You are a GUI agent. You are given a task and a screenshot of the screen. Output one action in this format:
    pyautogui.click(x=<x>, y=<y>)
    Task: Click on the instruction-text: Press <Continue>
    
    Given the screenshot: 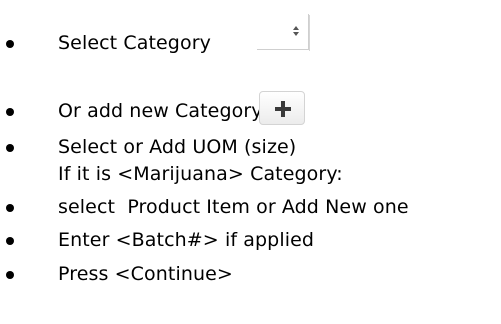 What is the action you would take?
    pyautogui.click(x=145, y=274)
    